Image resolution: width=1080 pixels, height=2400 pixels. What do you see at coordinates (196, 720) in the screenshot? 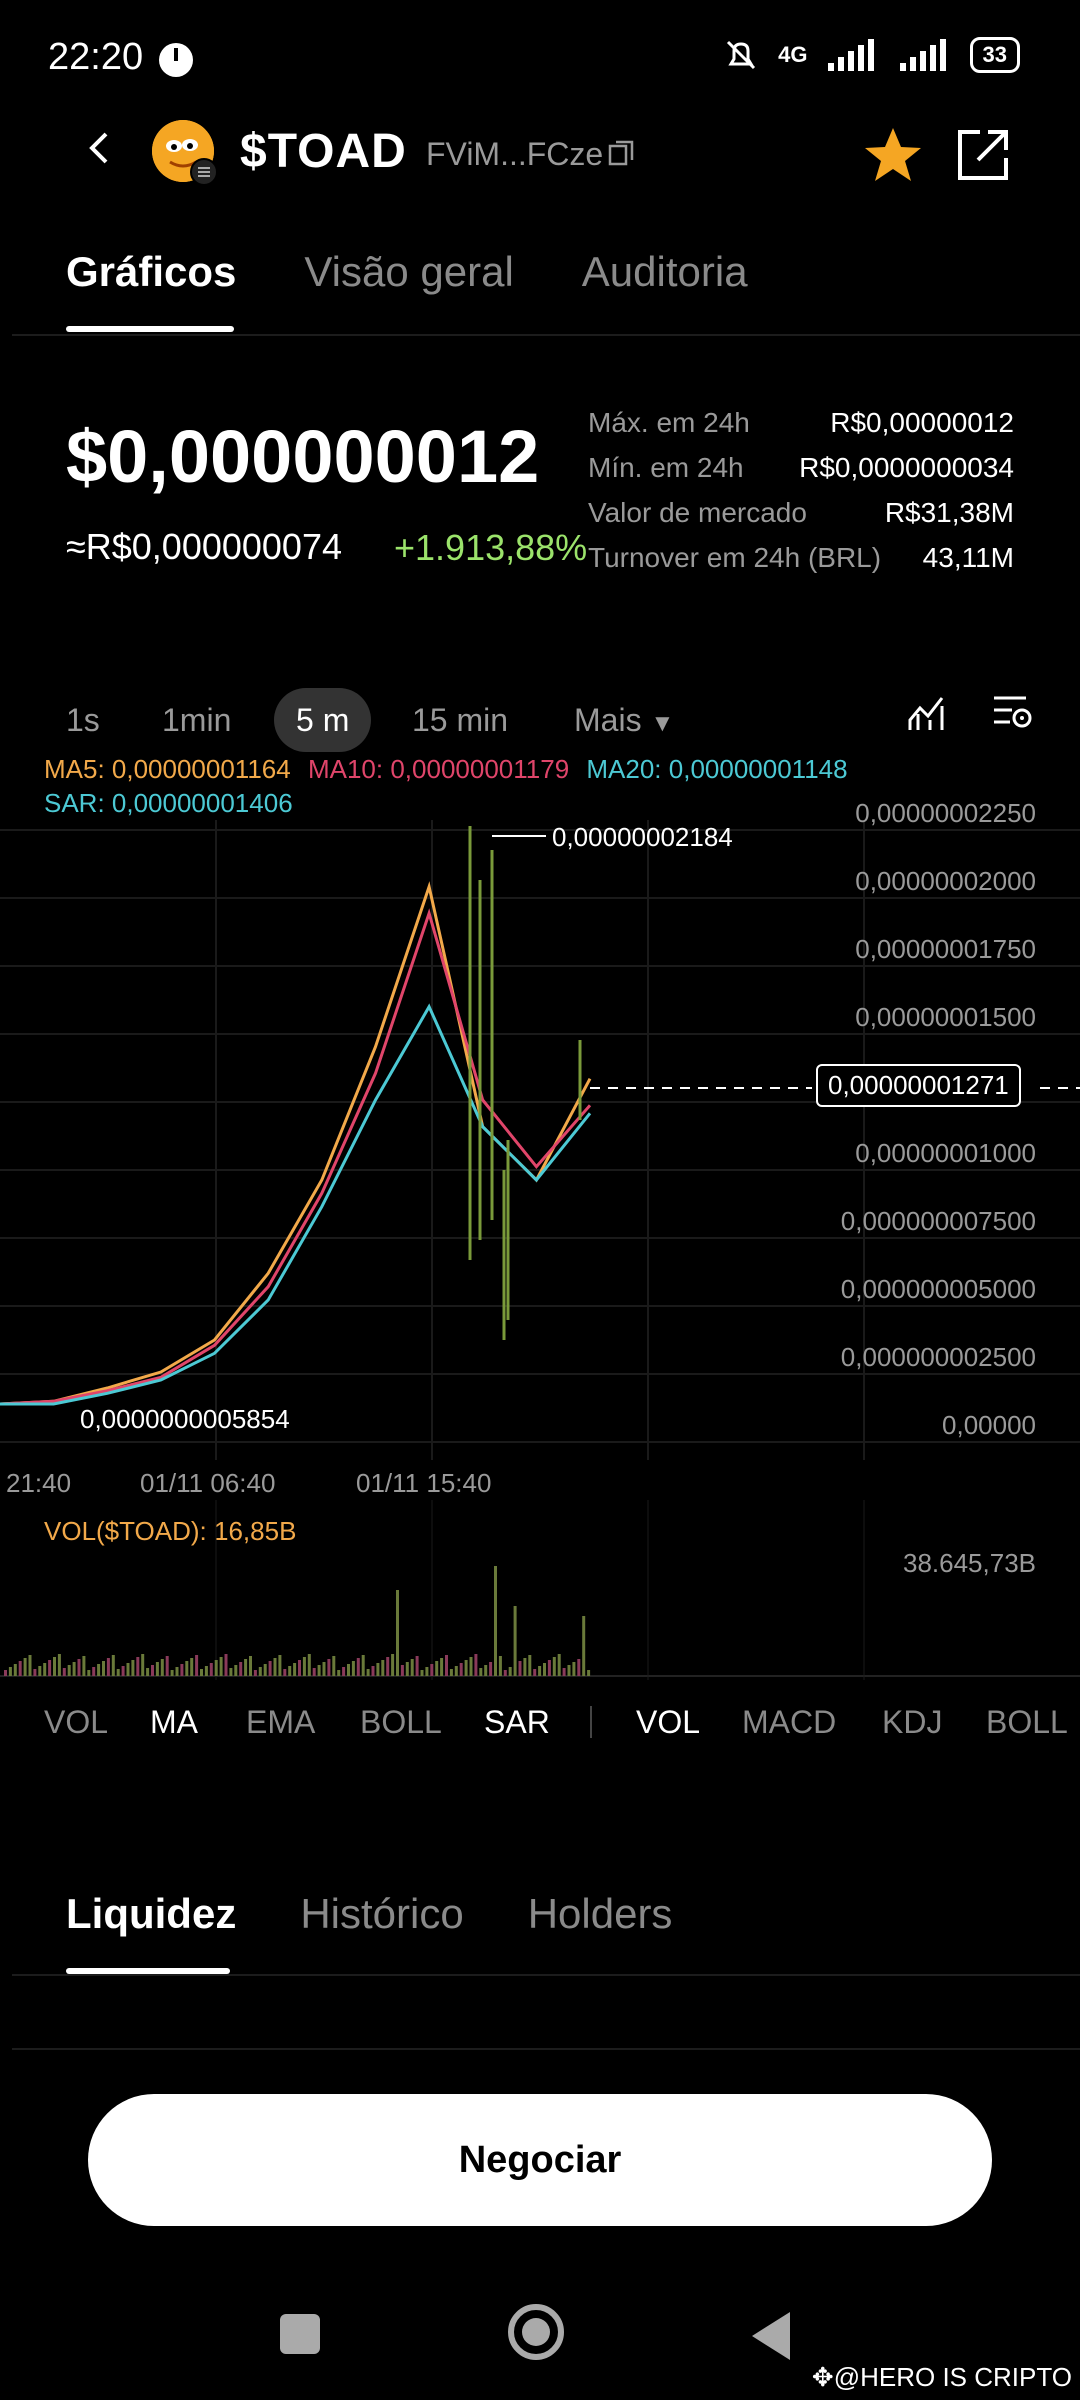
I see `timeframe-1min: 1min` at bounding box center [196, 720].